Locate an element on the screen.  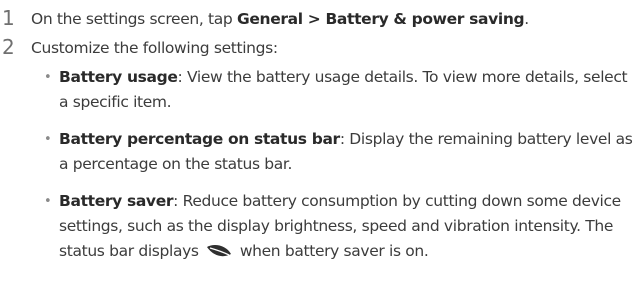
setting-term: Battery usage is located at coordinates (118, 77).